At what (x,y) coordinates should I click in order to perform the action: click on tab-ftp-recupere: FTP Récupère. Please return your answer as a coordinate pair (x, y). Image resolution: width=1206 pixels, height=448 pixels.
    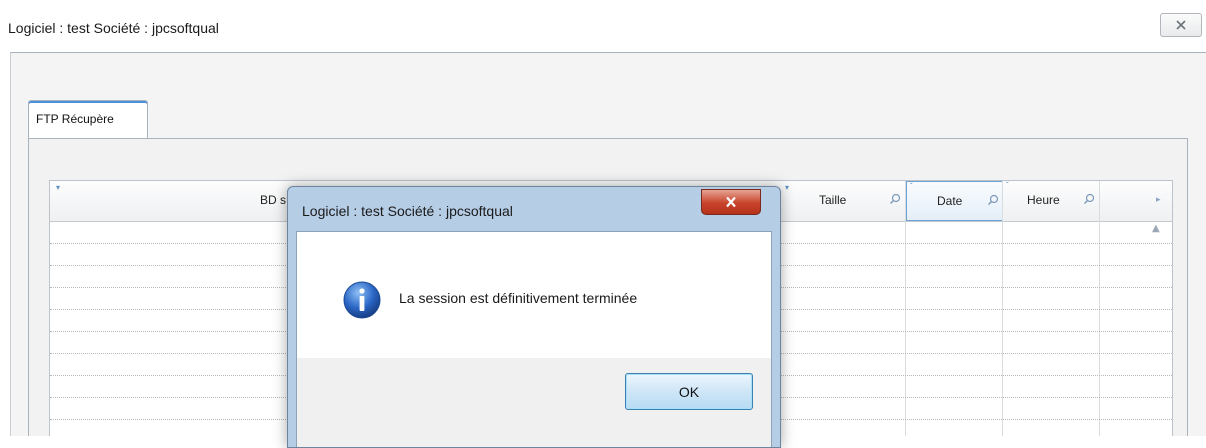
    Looking at the image, I should click on (88, 119).